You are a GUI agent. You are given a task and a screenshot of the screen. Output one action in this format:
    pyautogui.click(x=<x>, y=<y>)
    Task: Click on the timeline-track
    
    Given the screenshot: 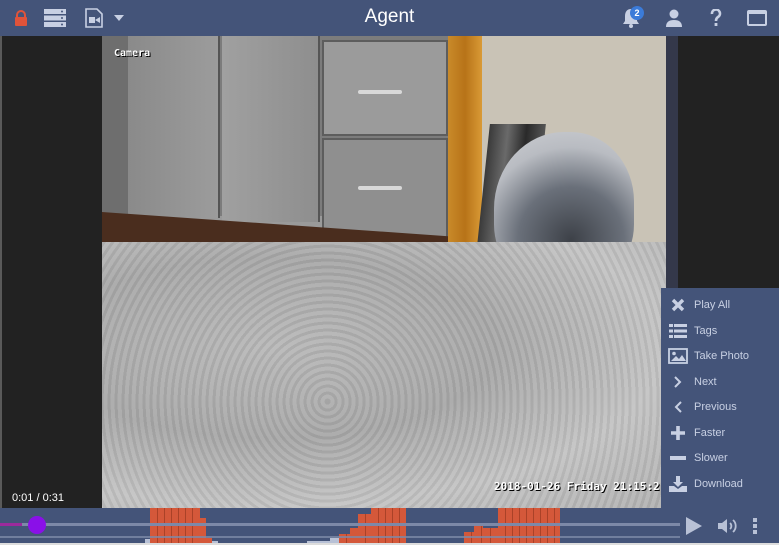 What is the action you would take?
    pyautogui.click(x=340, y=526)
    